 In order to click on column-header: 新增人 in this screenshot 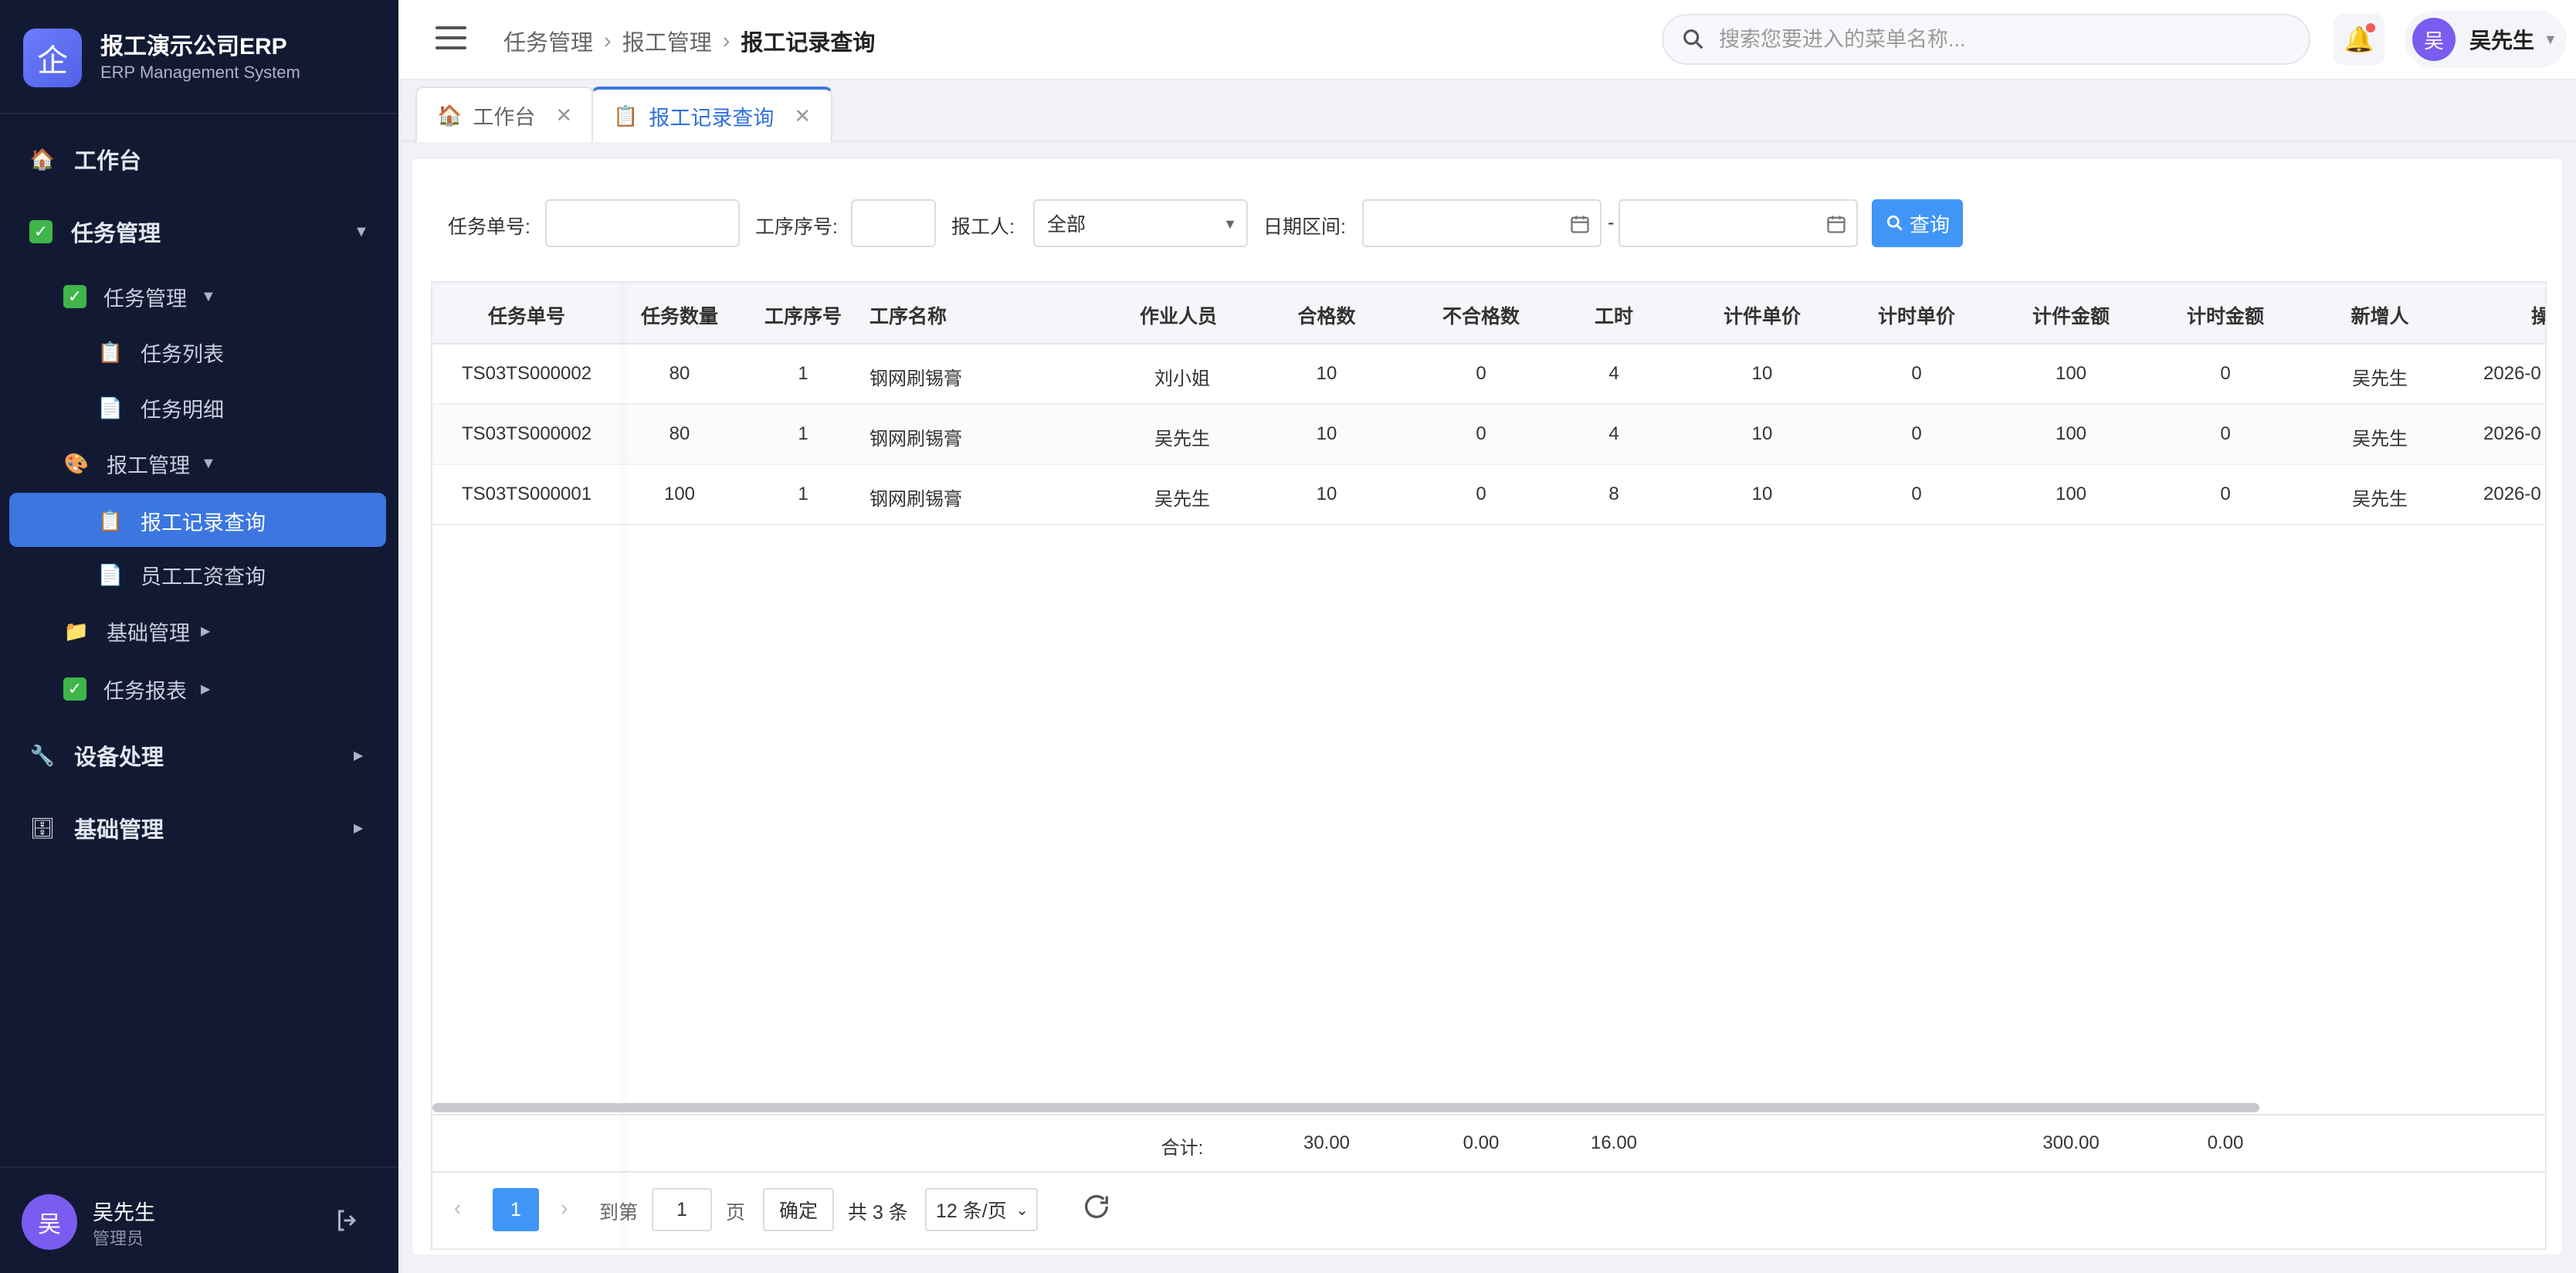, I will do `click(2380, 315)`.